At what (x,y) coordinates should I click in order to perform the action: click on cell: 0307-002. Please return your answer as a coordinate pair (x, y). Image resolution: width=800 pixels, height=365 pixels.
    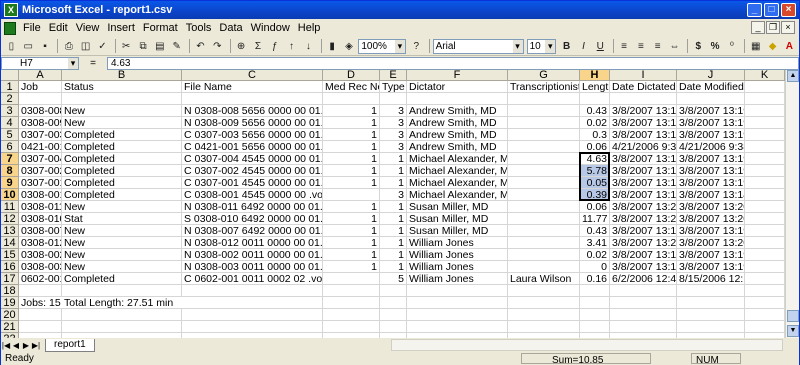
    Looking at the image, I should click on (40, 171).